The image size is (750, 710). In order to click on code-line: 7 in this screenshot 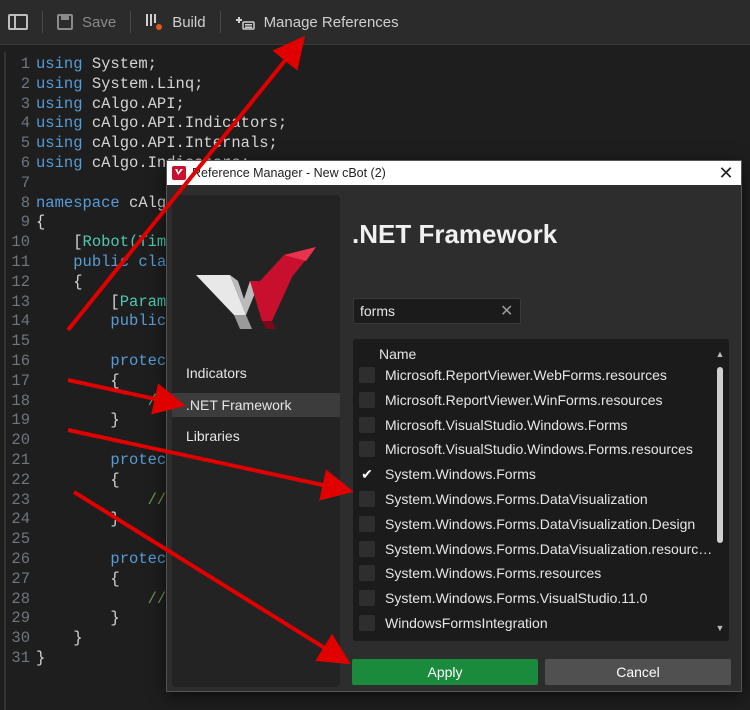, I will do `click(21, 183)`.